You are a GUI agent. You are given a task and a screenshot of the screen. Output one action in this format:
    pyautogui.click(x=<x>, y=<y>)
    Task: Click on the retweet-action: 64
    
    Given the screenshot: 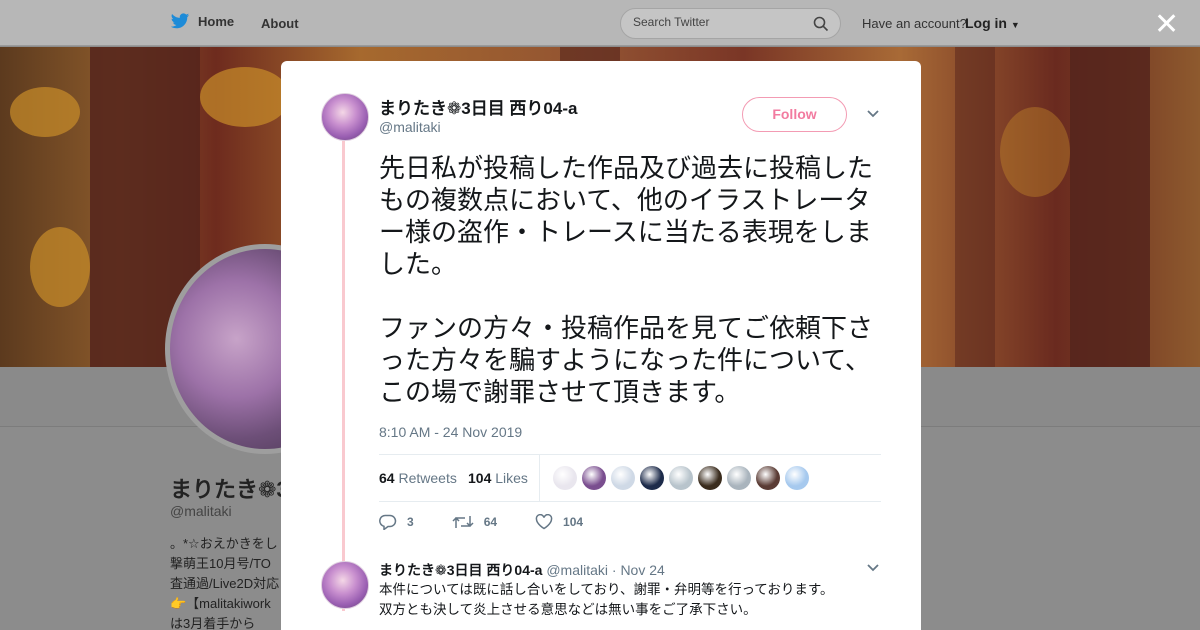 What is the action you would take?
    pyautogui.click(x=474, y=522)
    